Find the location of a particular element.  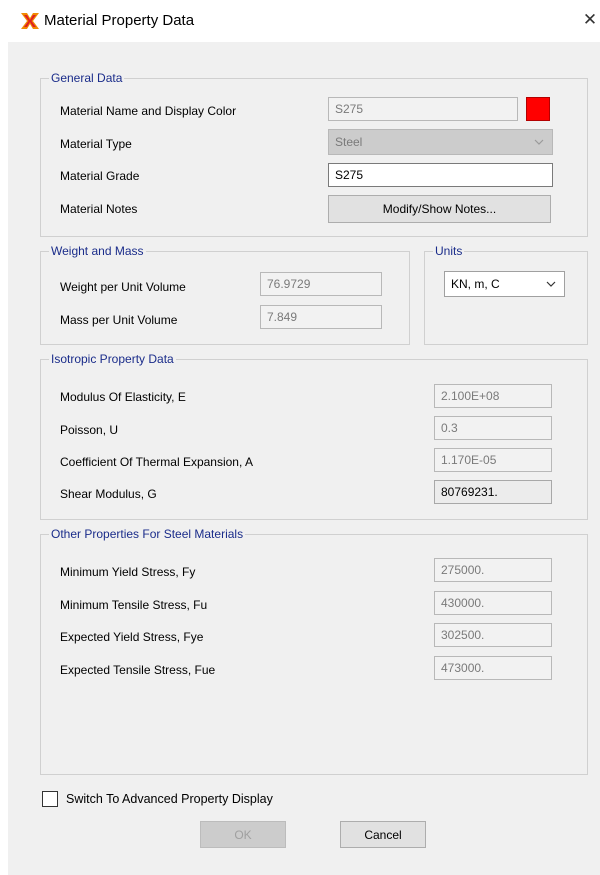

poisson-label: Poisson, U is located at coordinates (89, 430).